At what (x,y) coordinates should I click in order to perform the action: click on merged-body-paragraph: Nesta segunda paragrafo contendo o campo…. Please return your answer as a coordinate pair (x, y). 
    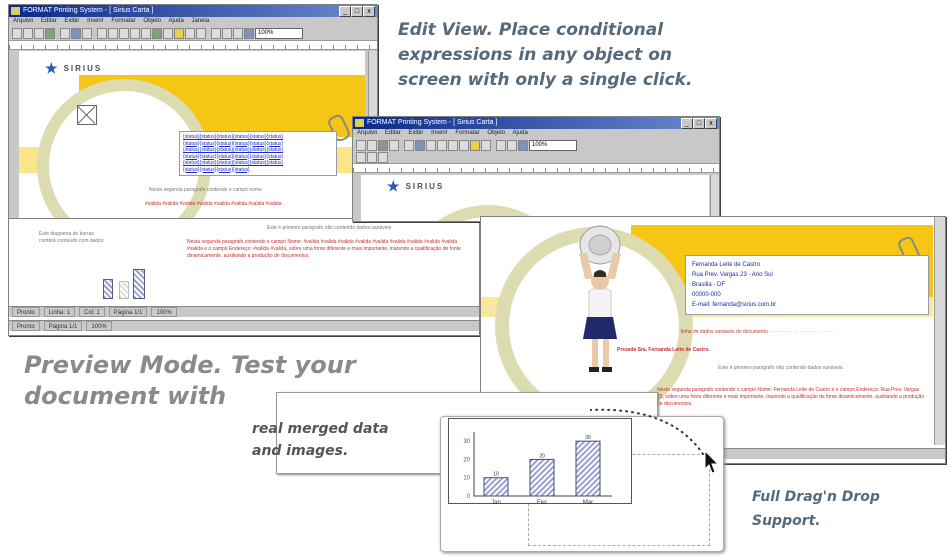
    Looking at the image, I should click on (324, 249).